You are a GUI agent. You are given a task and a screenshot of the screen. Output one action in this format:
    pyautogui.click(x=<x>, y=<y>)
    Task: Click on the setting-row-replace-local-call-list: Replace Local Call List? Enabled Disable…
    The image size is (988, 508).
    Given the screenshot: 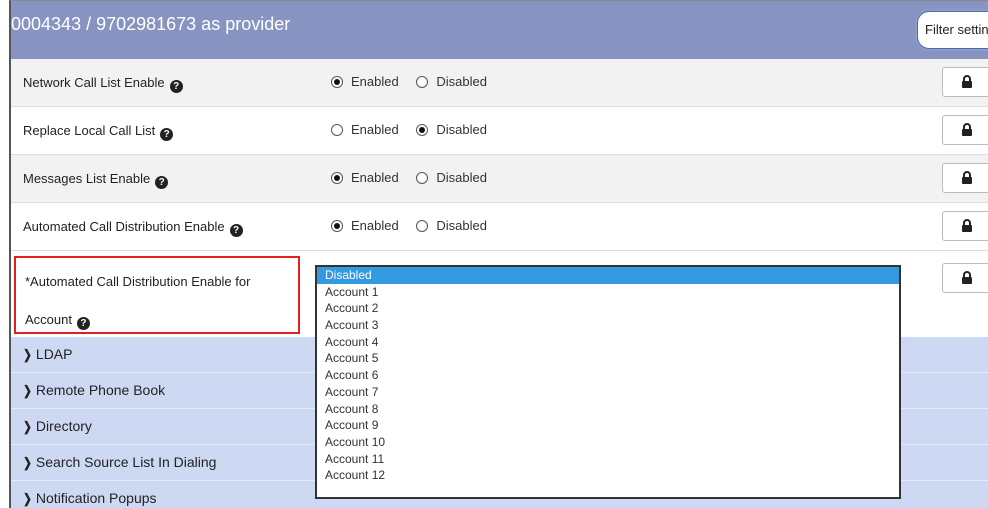 What is the action you would take?
    pyautogui.click(x=499, y=131)
    